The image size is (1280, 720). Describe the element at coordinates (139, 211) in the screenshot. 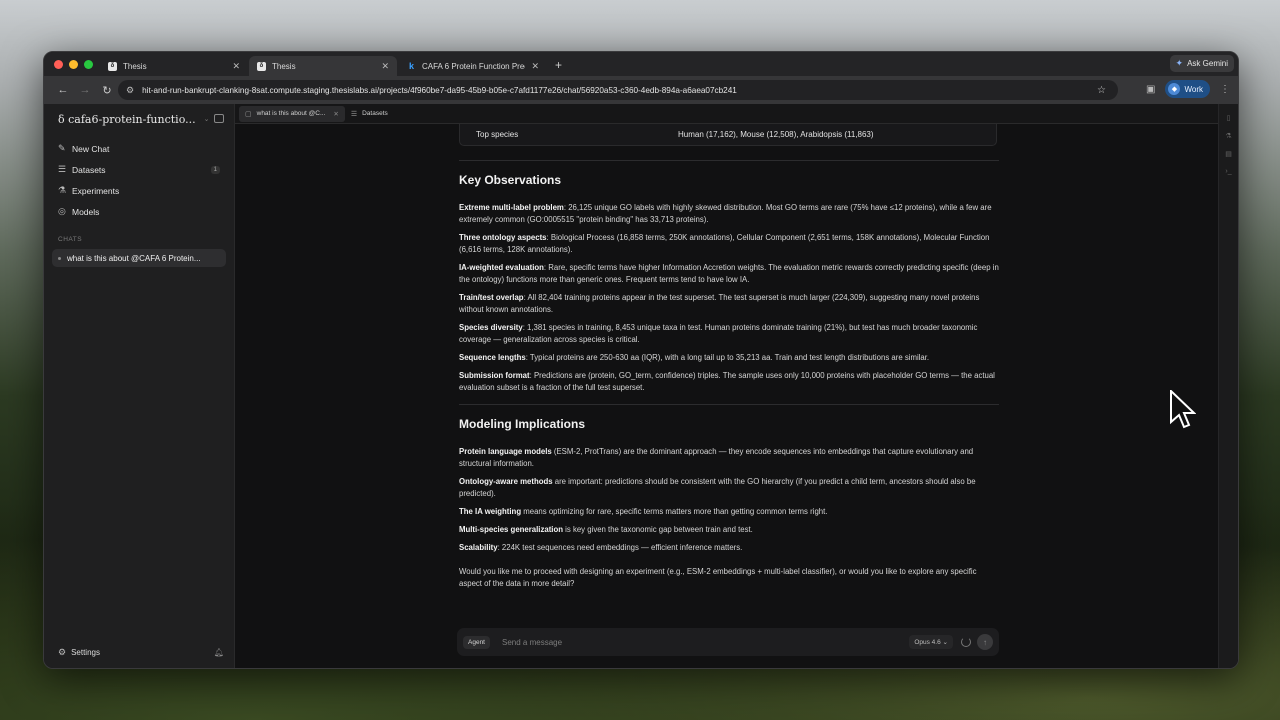

I see `sidebar-item-models: ◎ Models` at that location.